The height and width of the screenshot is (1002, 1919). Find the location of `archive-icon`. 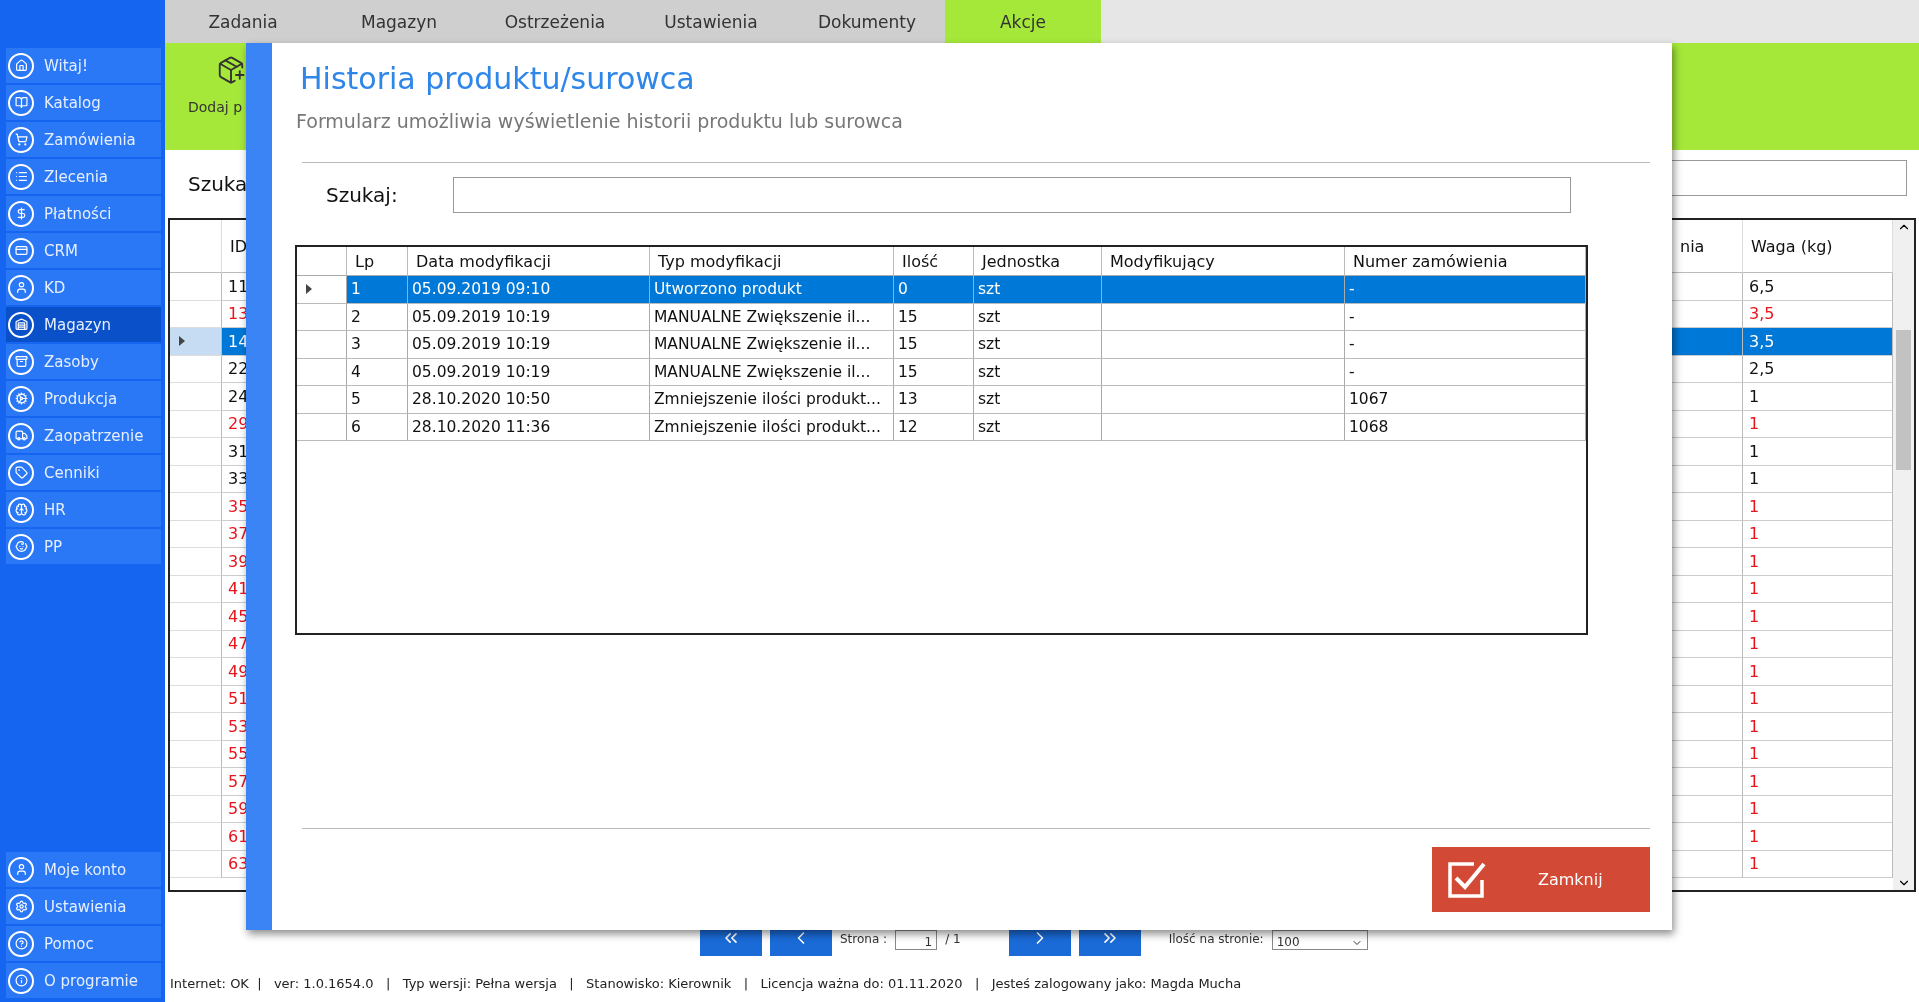

archive-icon is located at coordinates (21, 361).